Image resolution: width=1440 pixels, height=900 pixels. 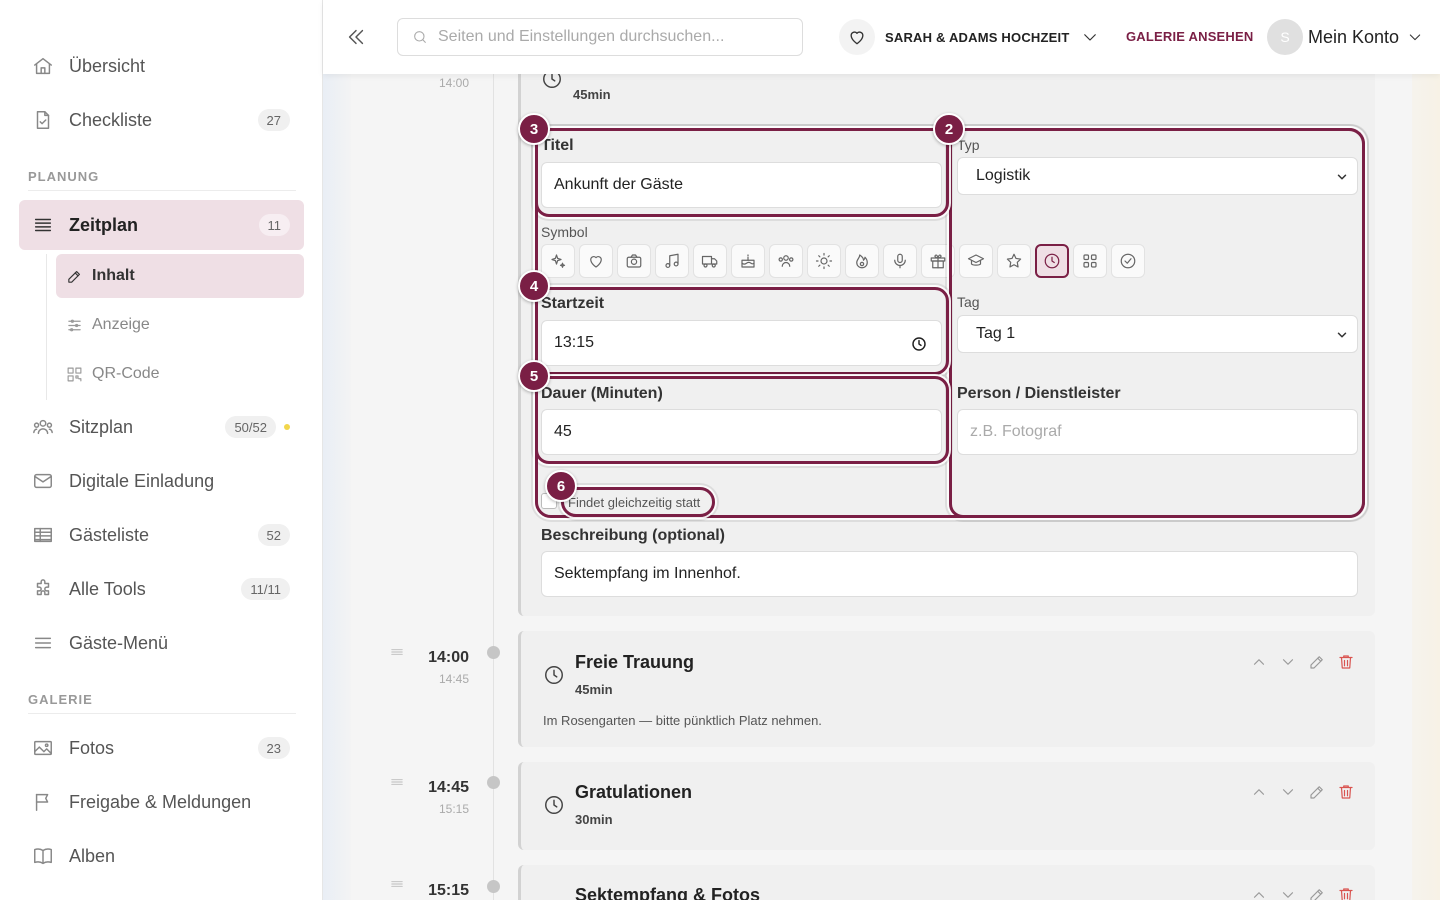 What do you see at coordinates (596, 261) in the screenshot?
I see `heart-icon` at bounding box center [596, 261].